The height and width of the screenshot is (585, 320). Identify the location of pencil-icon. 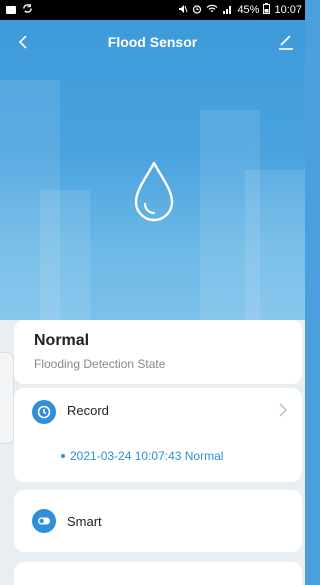
(286, 42).